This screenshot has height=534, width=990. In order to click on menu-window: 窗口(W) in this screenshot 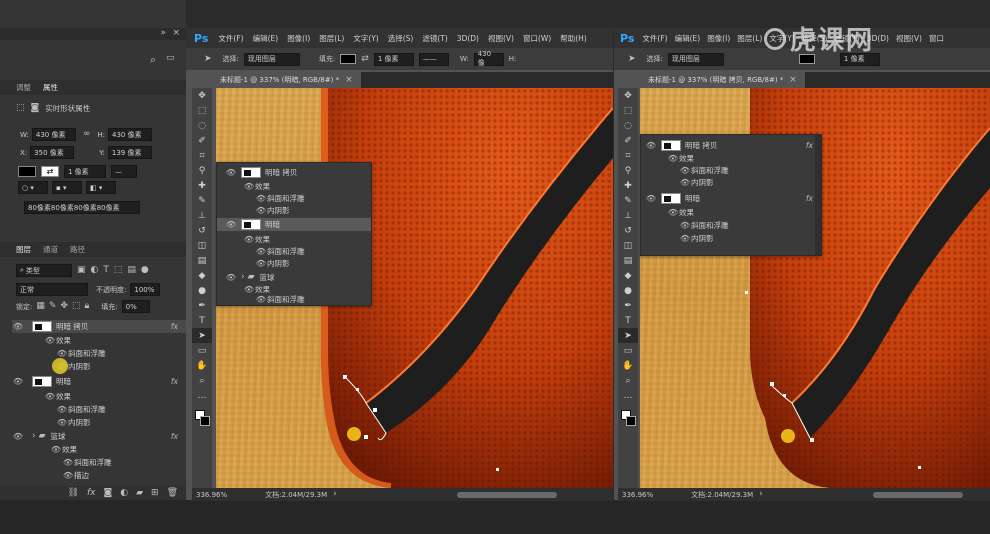, I will do `click(537, 38)`.